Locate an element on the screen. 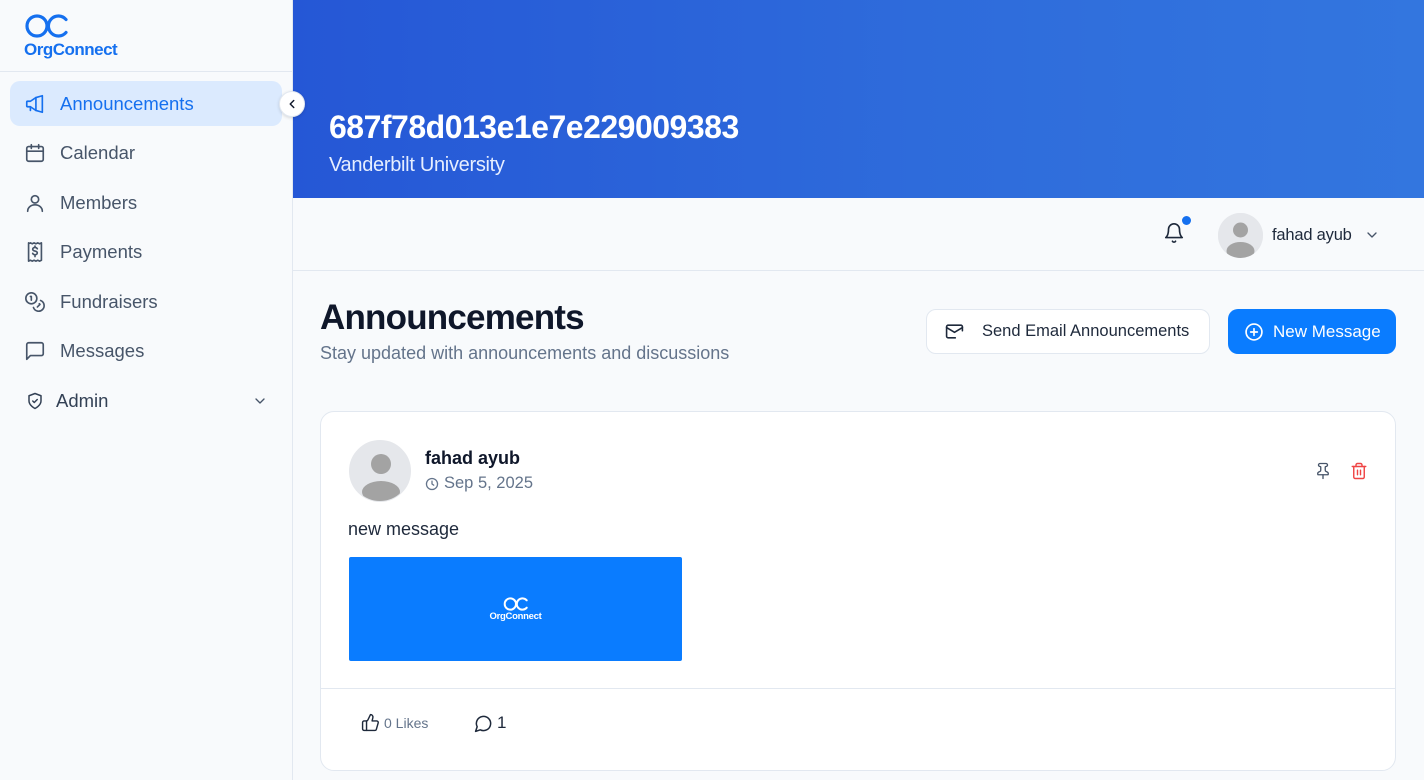  org-id-title: 687f78d013e1e7e229009383 is located at coordinates (534, 127).